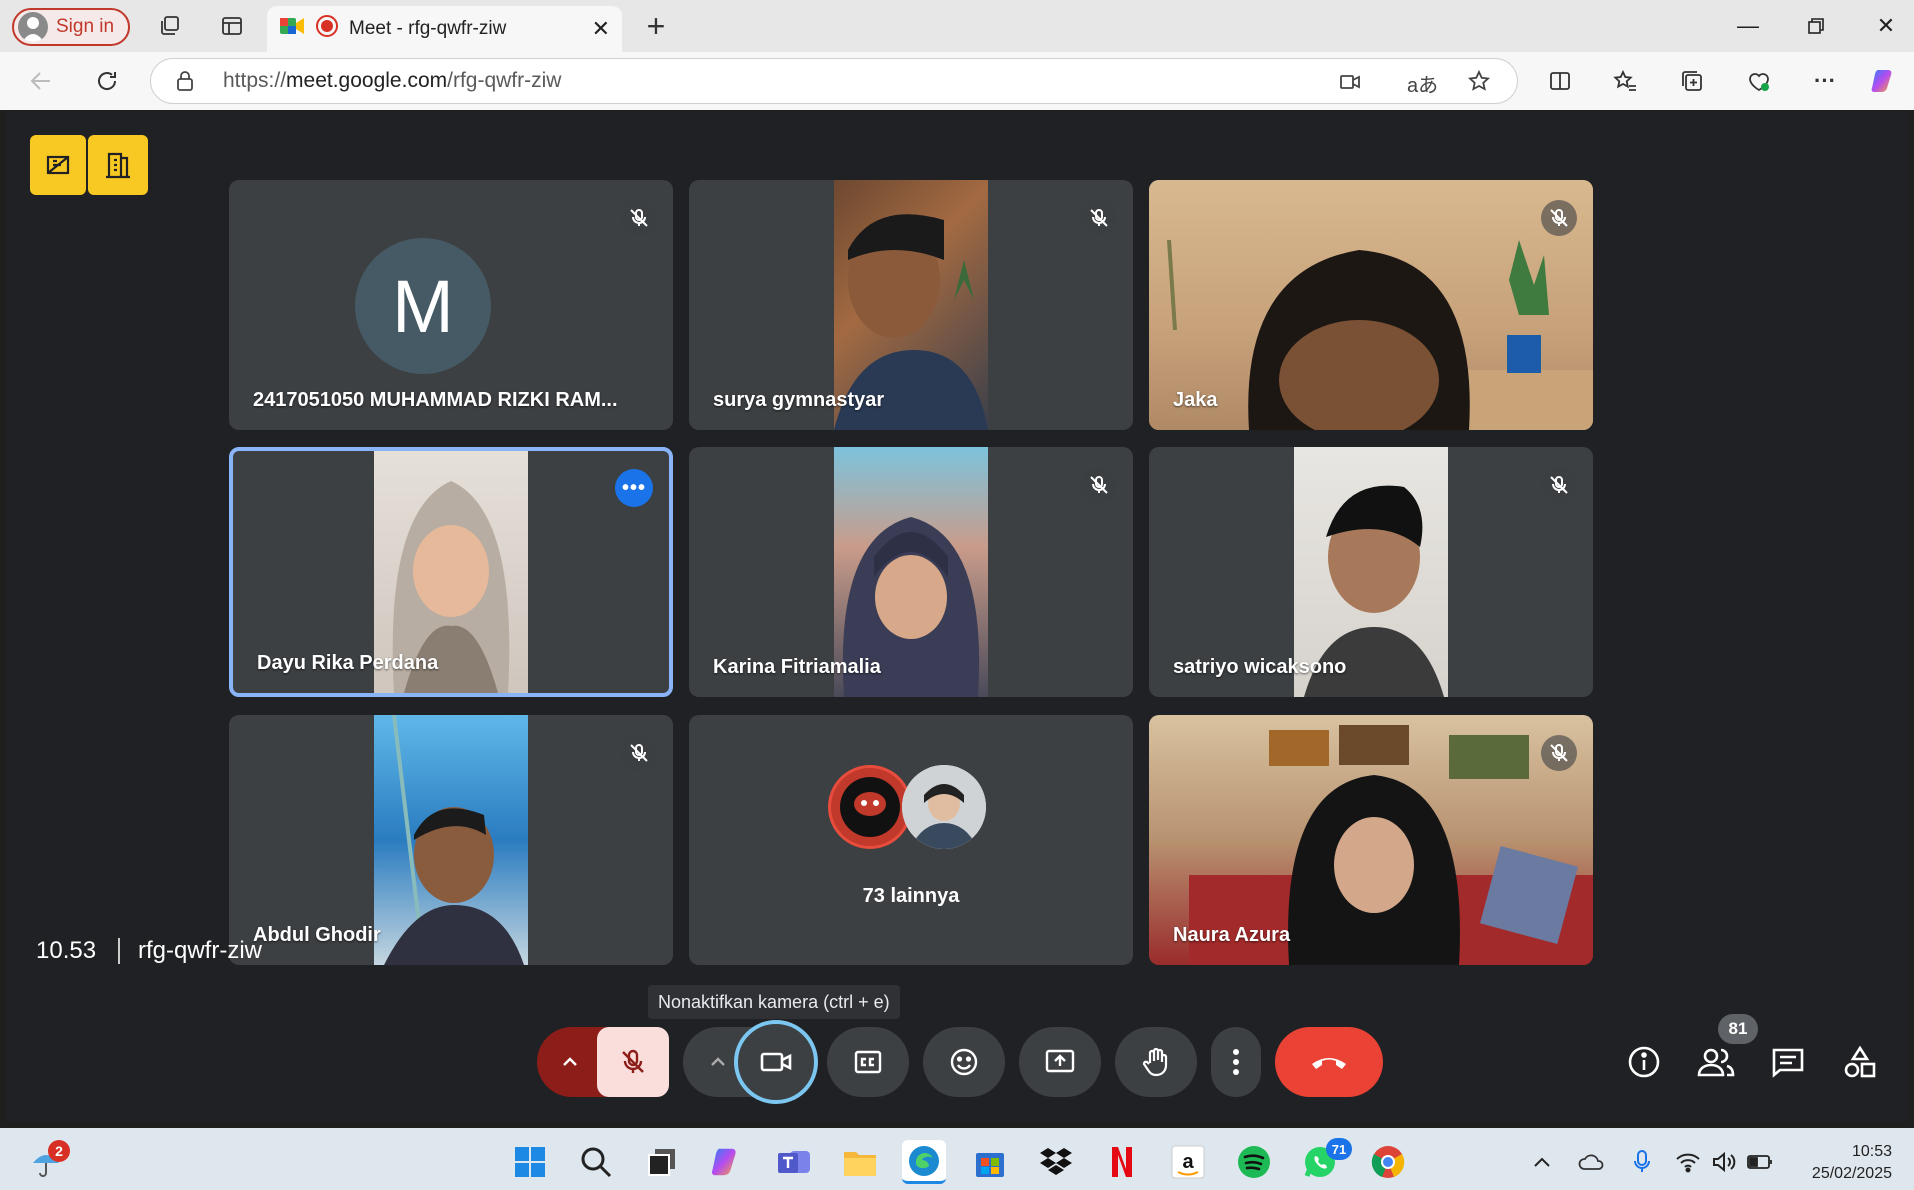 The width and height of the screenshot is (1914, 1190). Describe the element at coordinates (1542, 1162) in the screenshot. I see `chevron-up-icon` at that location.